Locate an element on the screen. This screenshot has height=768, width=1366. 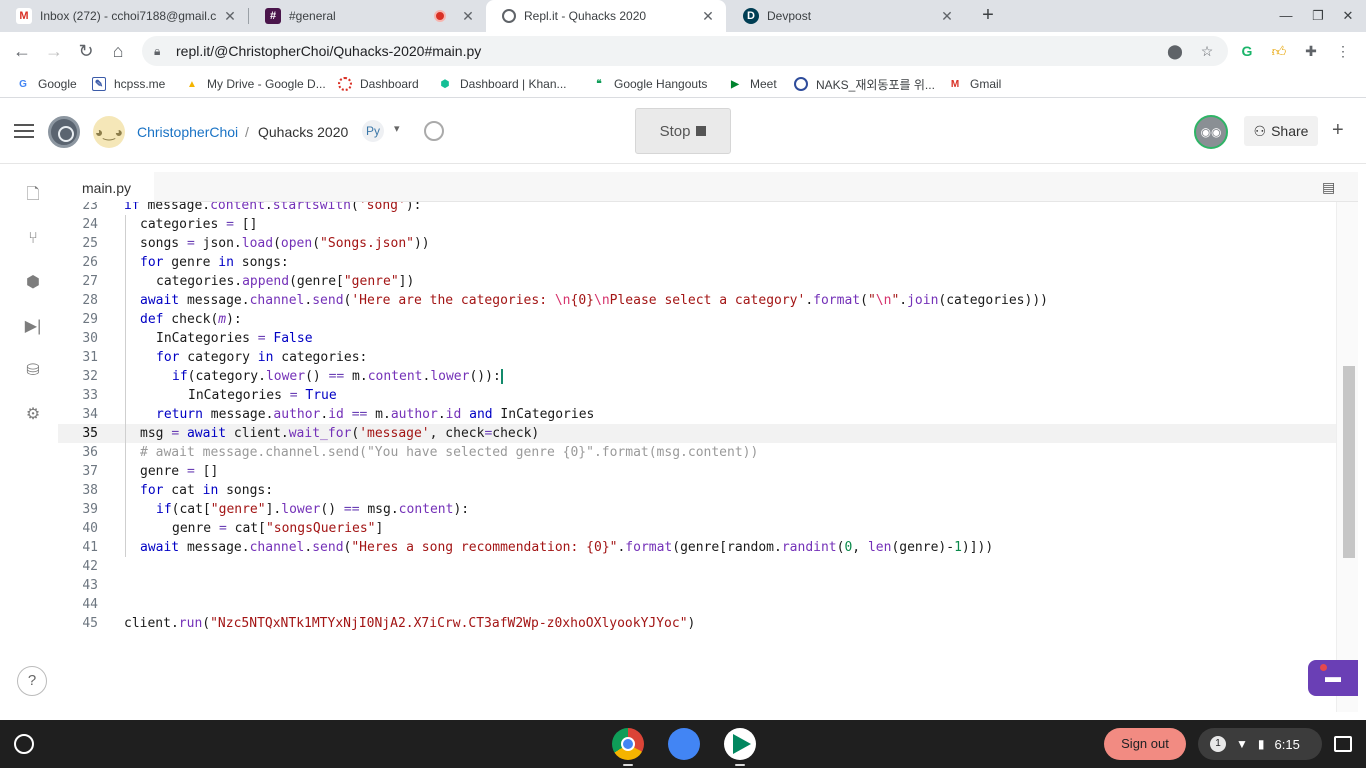
grammarly-icon: G is located at coordinates (1247, 51).